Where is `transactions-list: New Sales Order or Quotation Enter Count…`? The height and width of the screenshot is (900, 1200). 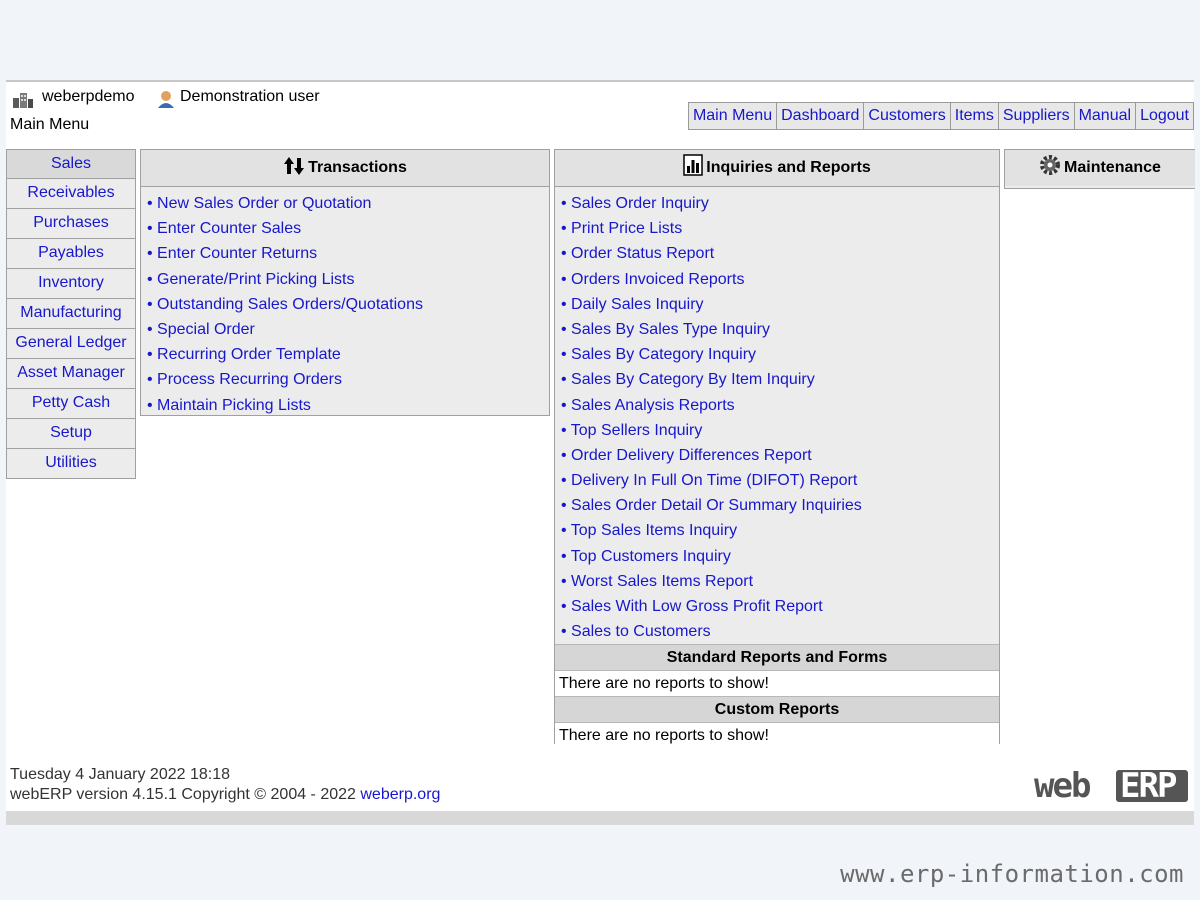 transactions-list: New Sales Order or Quotation Enter Count… is located at coordinates (345, 302).